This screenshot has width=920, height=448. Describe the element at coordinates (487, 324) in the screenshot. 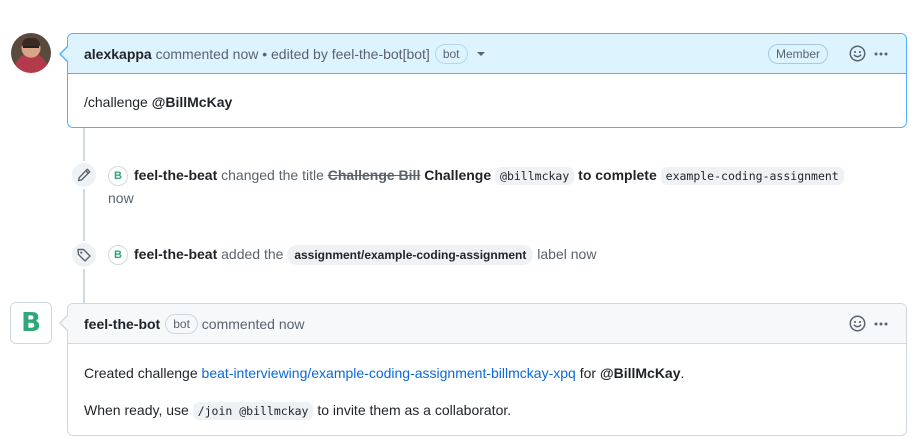

I see `comment-header: feel-the-bot bot commented now` at that location.